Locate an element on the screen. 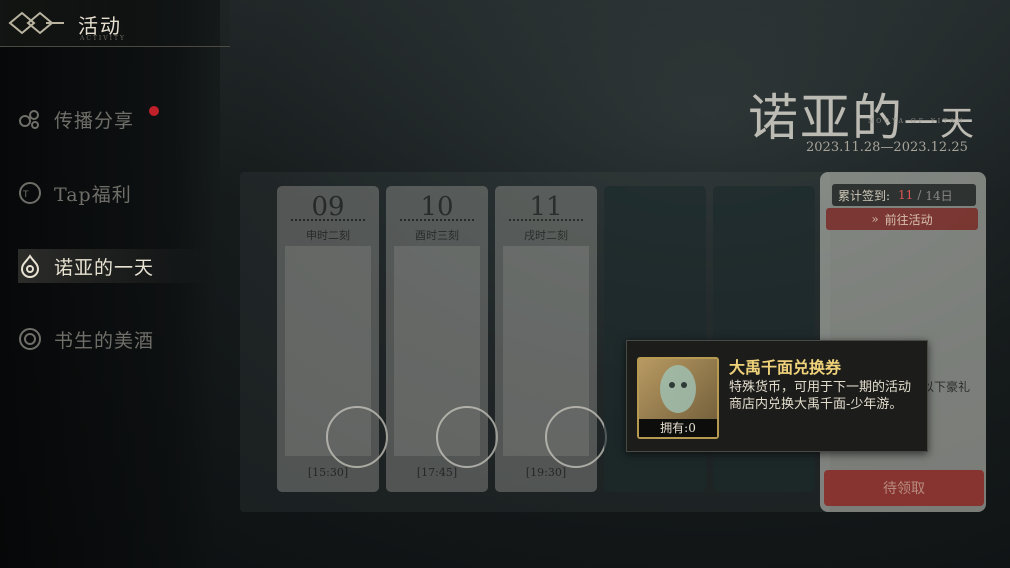  ring-icon is located at coordinates (30, 339).